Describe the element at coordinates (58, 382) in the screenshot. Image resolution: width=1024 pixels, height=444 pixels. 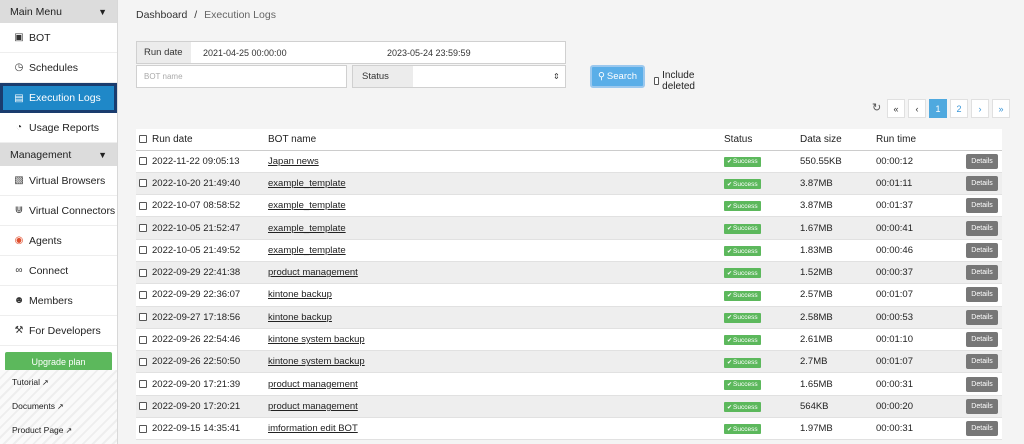
I see `tutorial-link: Tutorial ↗` at that location.